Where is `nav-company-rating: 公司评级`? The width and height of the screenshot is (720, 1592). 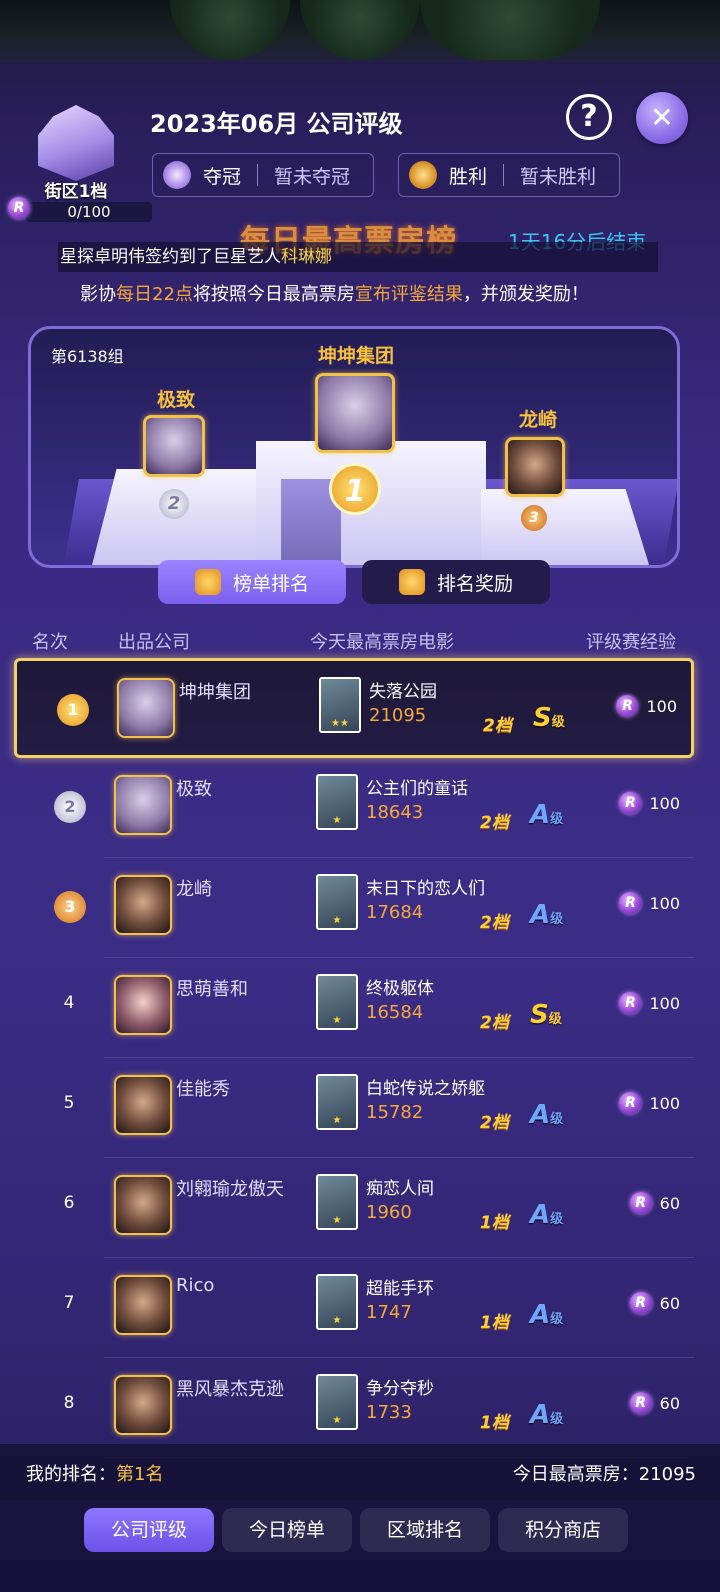 nav-company-rating: 公司评级 is located at coordinates (149, 1530).